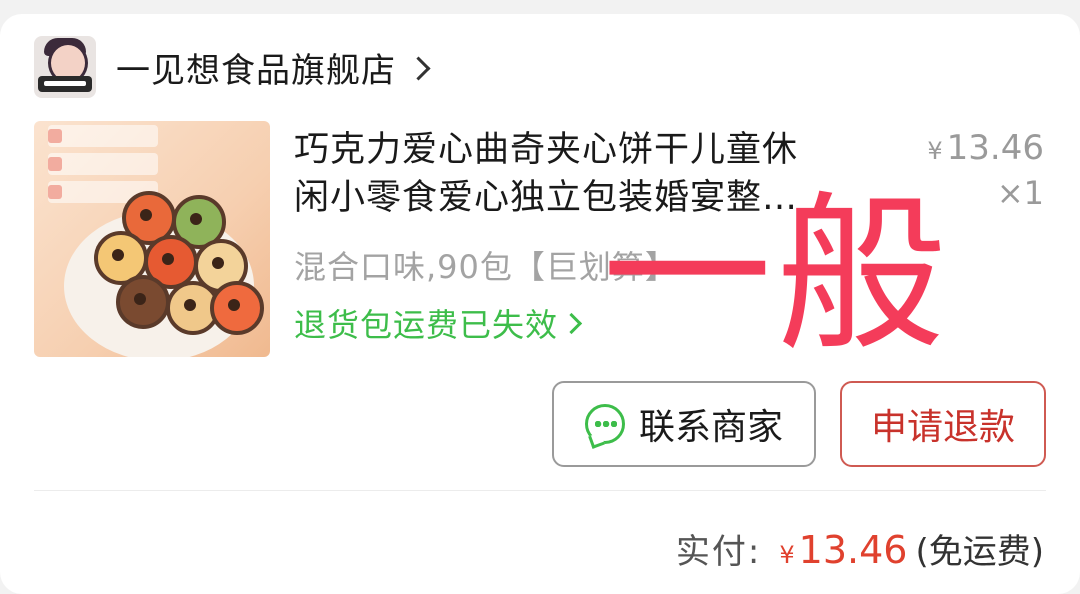 Image resolution: width=1080 pixels, height=594 pixels. I want to click on return-notice-text: 退货包运费已失效, so click(426, 325).